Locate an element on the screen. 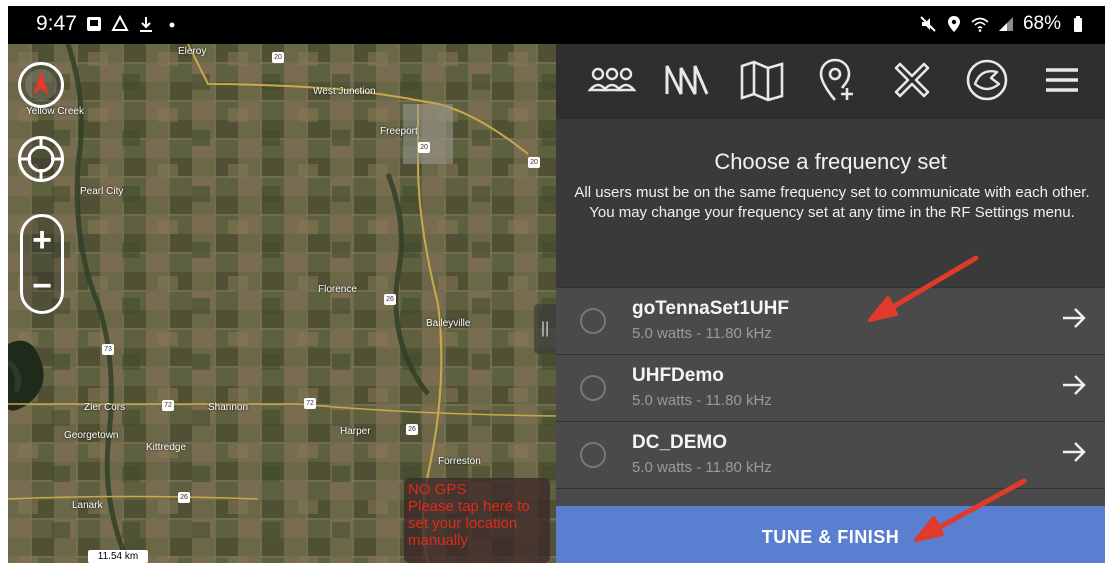 This screenshot has height=566, width=1106. status-time: 9:47 is located at coordinates (56, 23).